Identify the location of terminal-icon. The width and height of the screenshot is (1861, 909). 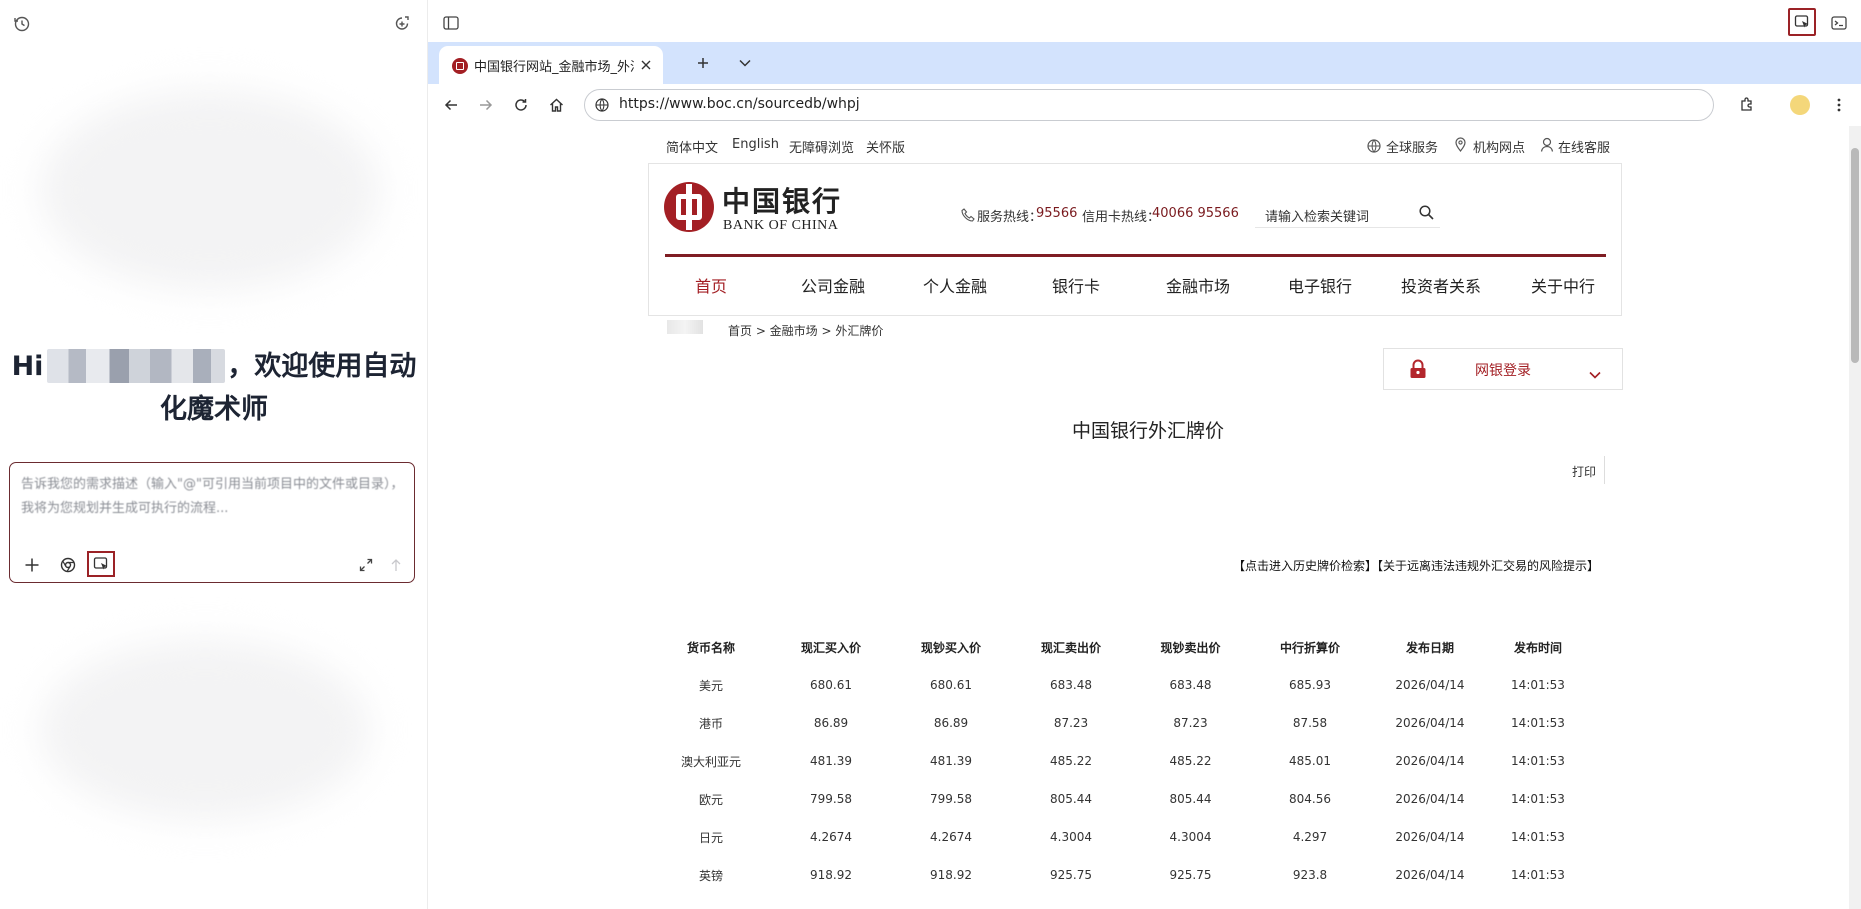
(1839, 23).